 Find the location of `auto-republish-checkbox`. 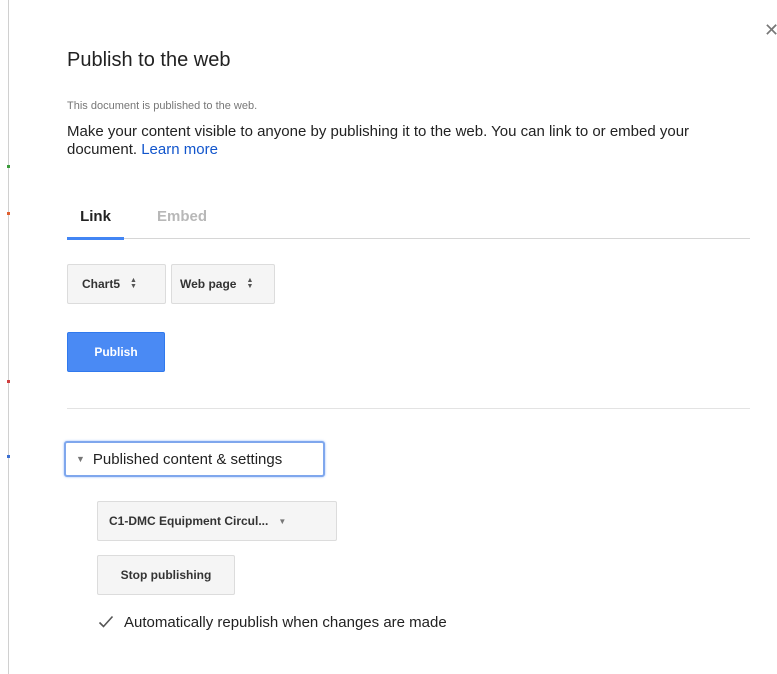

auto-republish-checkbox is located at coordinates (106, 622).